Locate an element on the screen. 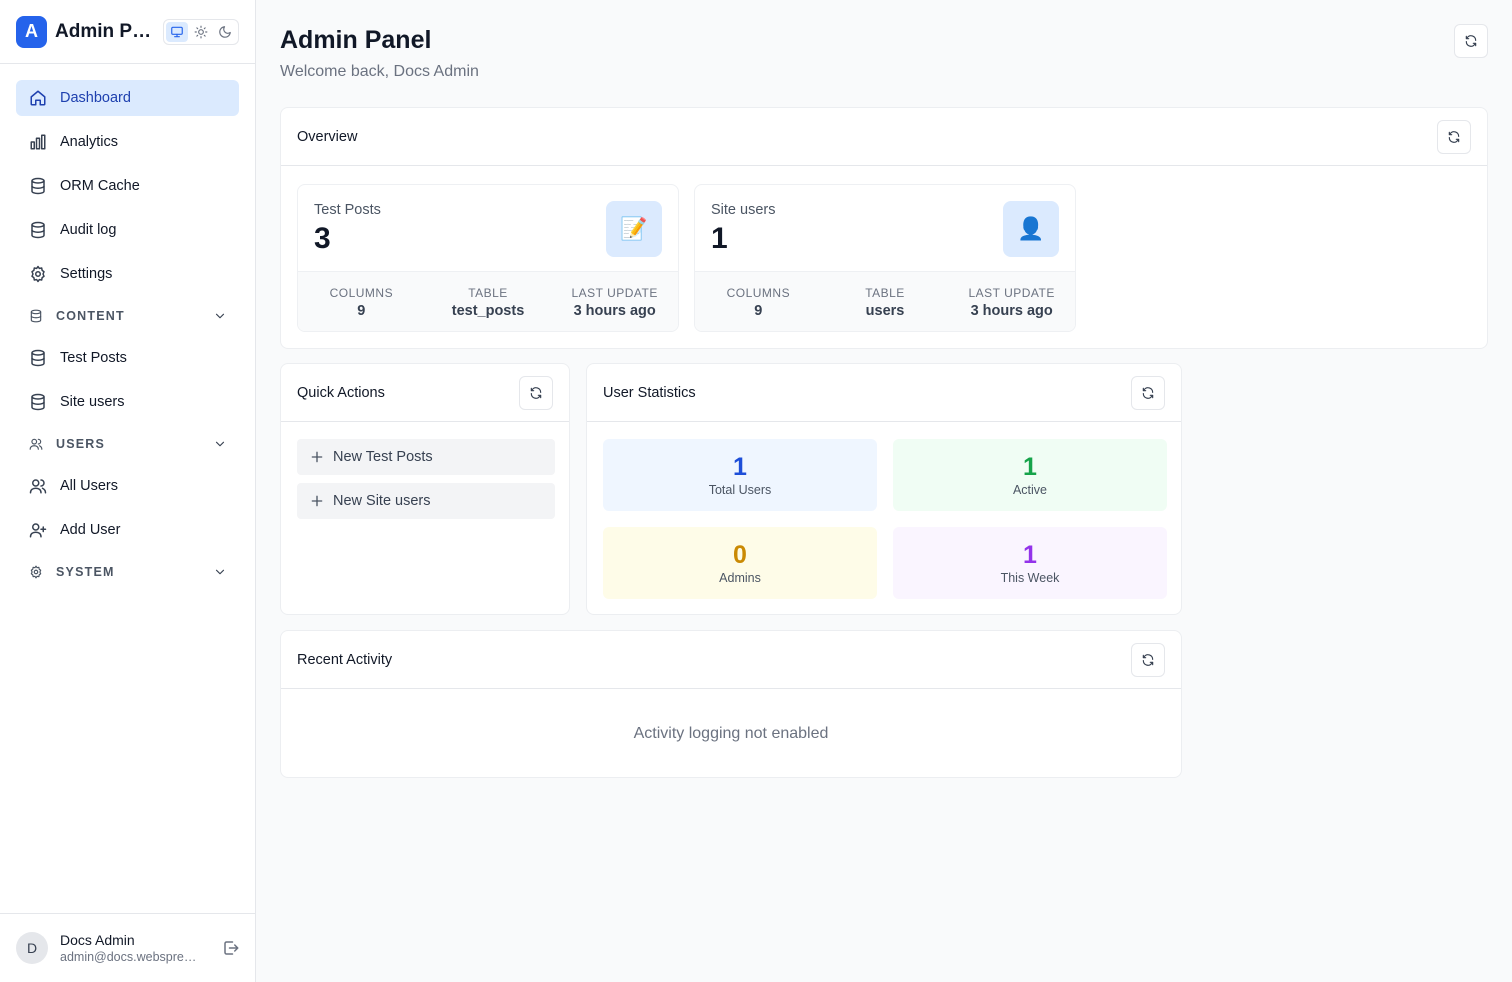  user-plus-icon is located at coordinates (38, 530).